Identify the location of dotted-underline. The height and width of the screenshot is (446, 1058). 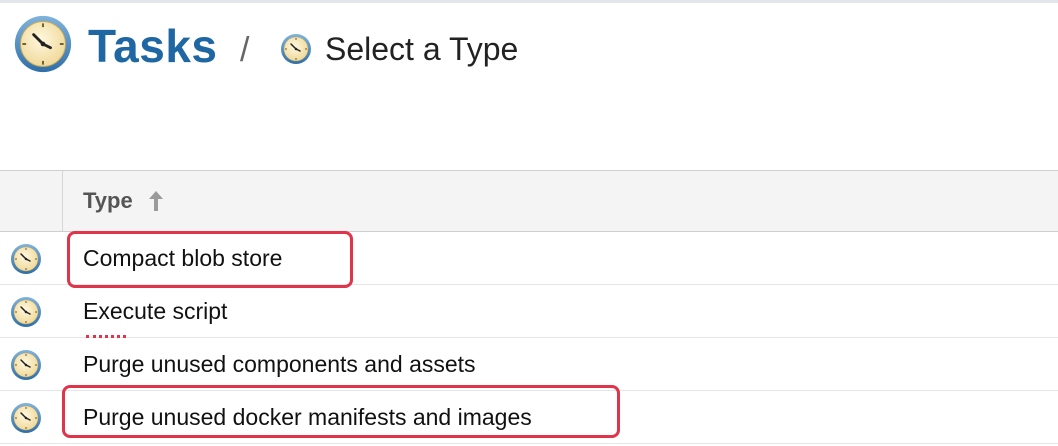
(106, 336).